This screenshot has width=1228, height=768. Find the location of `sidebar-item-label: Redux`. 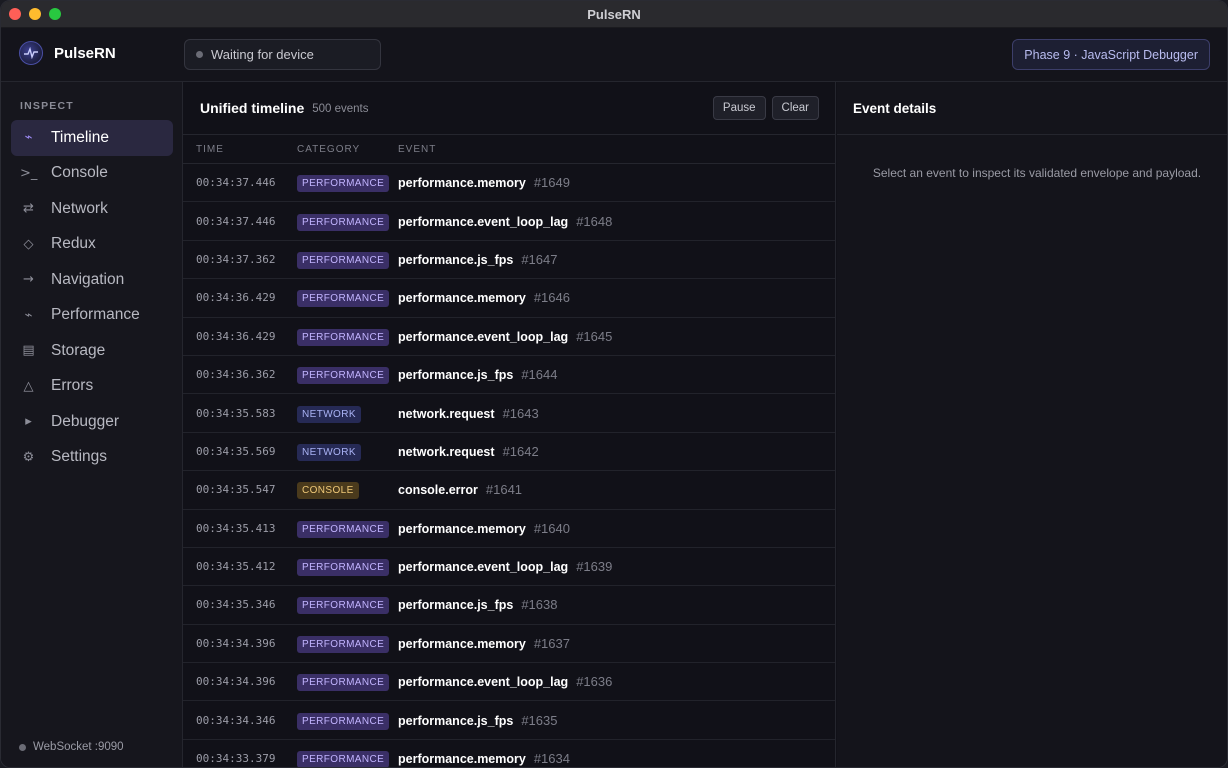

sidebar-item-label: Redux is located at coordinates (73, 244).